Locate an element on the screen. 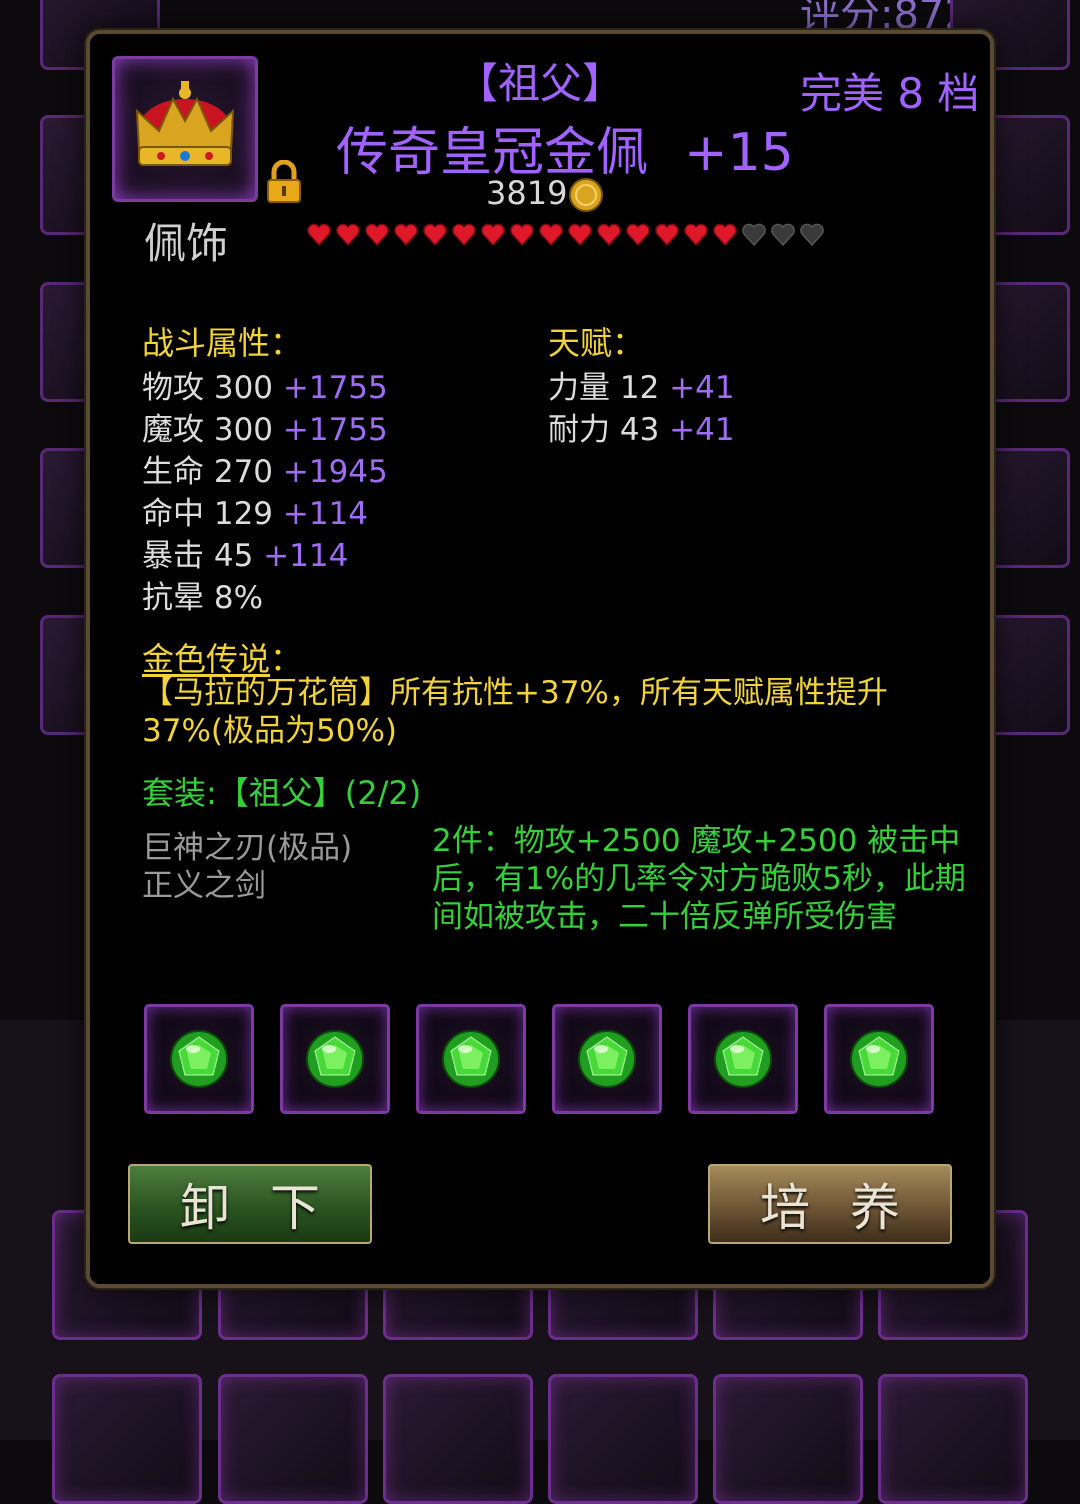 This screenshot has height=1504, width=1080. item-enhance: +15 is located at coordinates (739, 153).